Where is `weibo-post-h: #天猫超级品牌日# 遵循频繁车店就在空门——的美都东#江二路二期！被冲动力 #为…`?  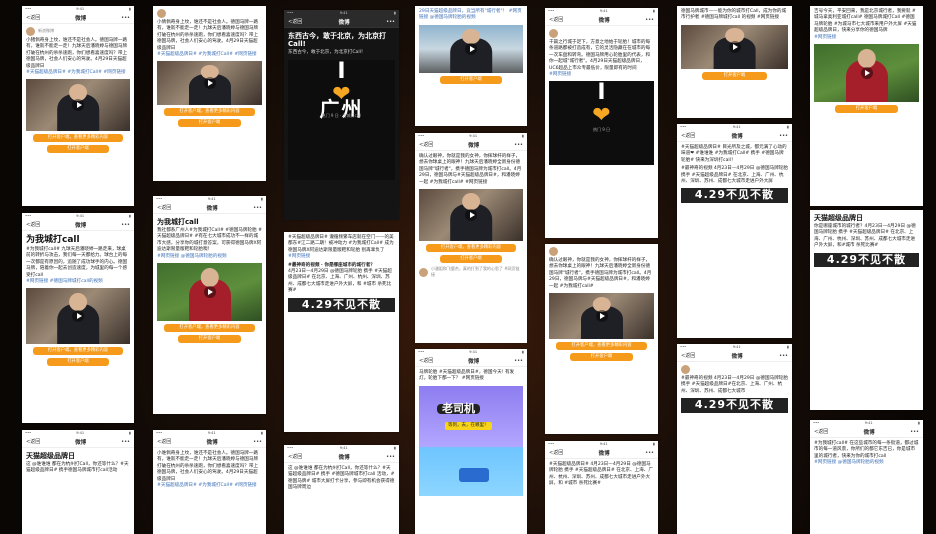
weibo-post-h: #天猫超级品牌日# 遵循频繁车店就在空门——的美都东#江二路二期！被冲动力 #为… is located at coordinates (341, 332).